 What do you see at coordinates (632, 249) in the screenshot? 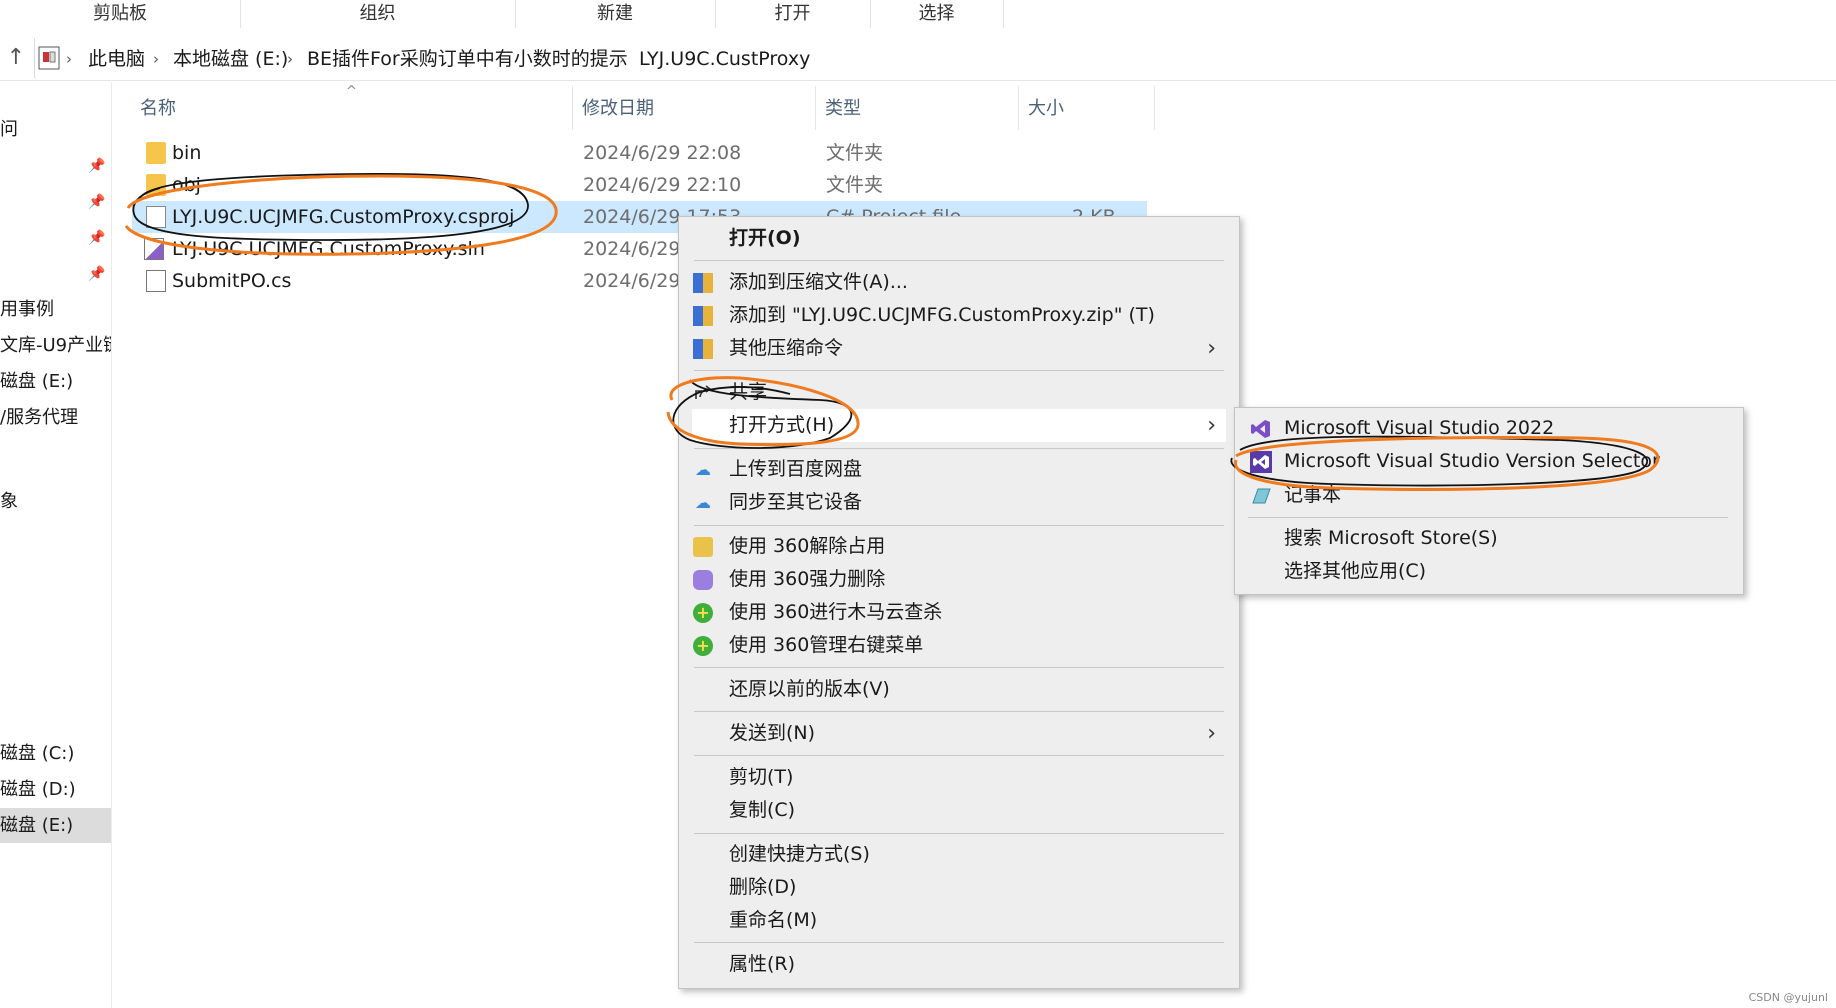
I see `file-date: 2024/6/29` at bounding box center [632, 249].